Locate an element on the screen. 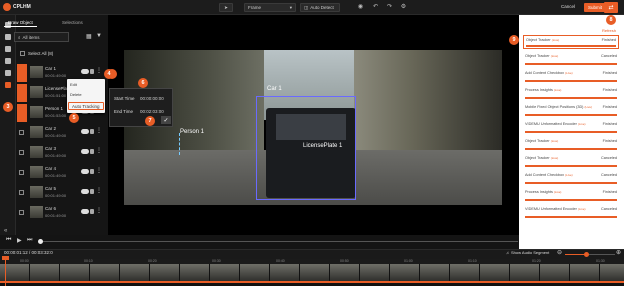 The width and height of the screenshot is (624, 286). redo-icon: ↷ is located at coordinates (389, 7).